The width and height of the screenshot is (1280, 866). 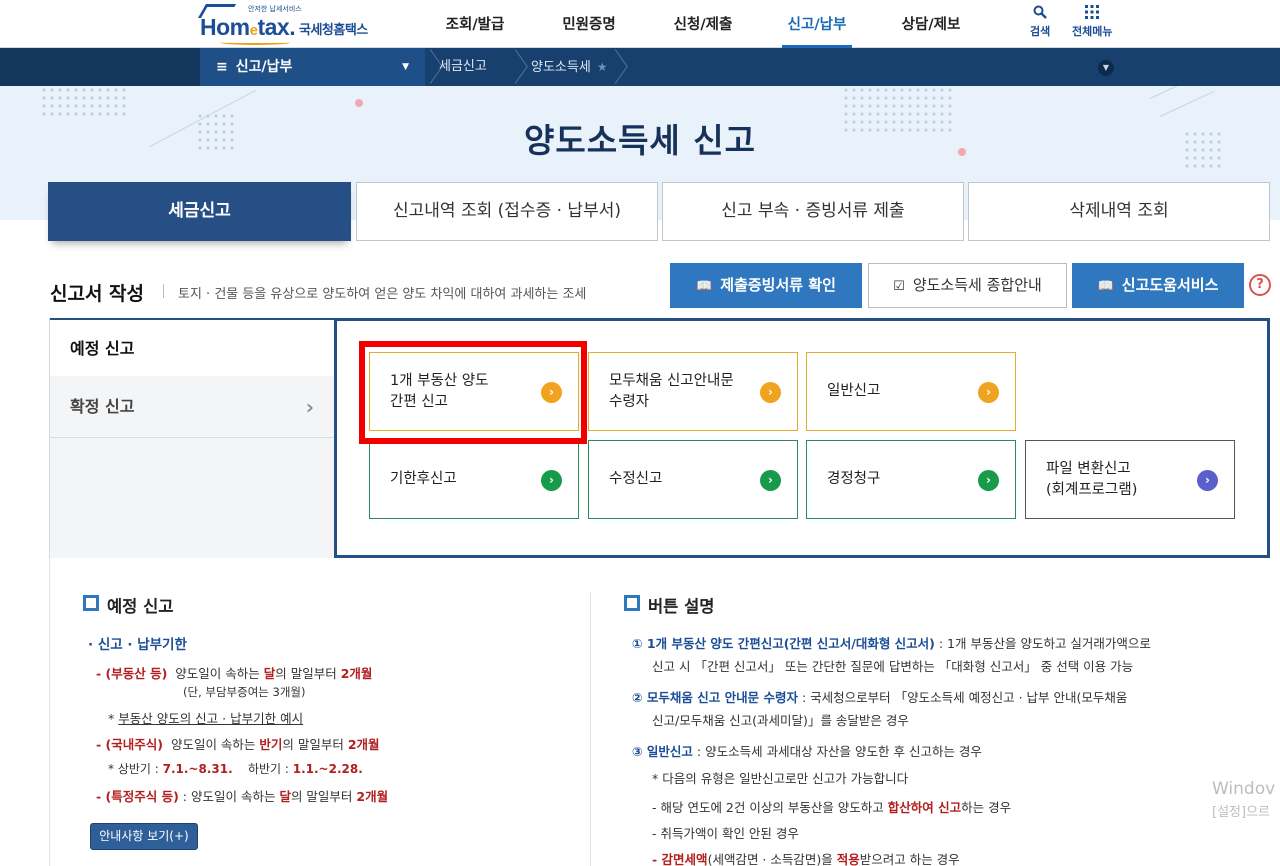 I want to click on real-estate-example-link: * 부동산 양도의 신고 · 납부기한 예시, so click(x=205, y=717).